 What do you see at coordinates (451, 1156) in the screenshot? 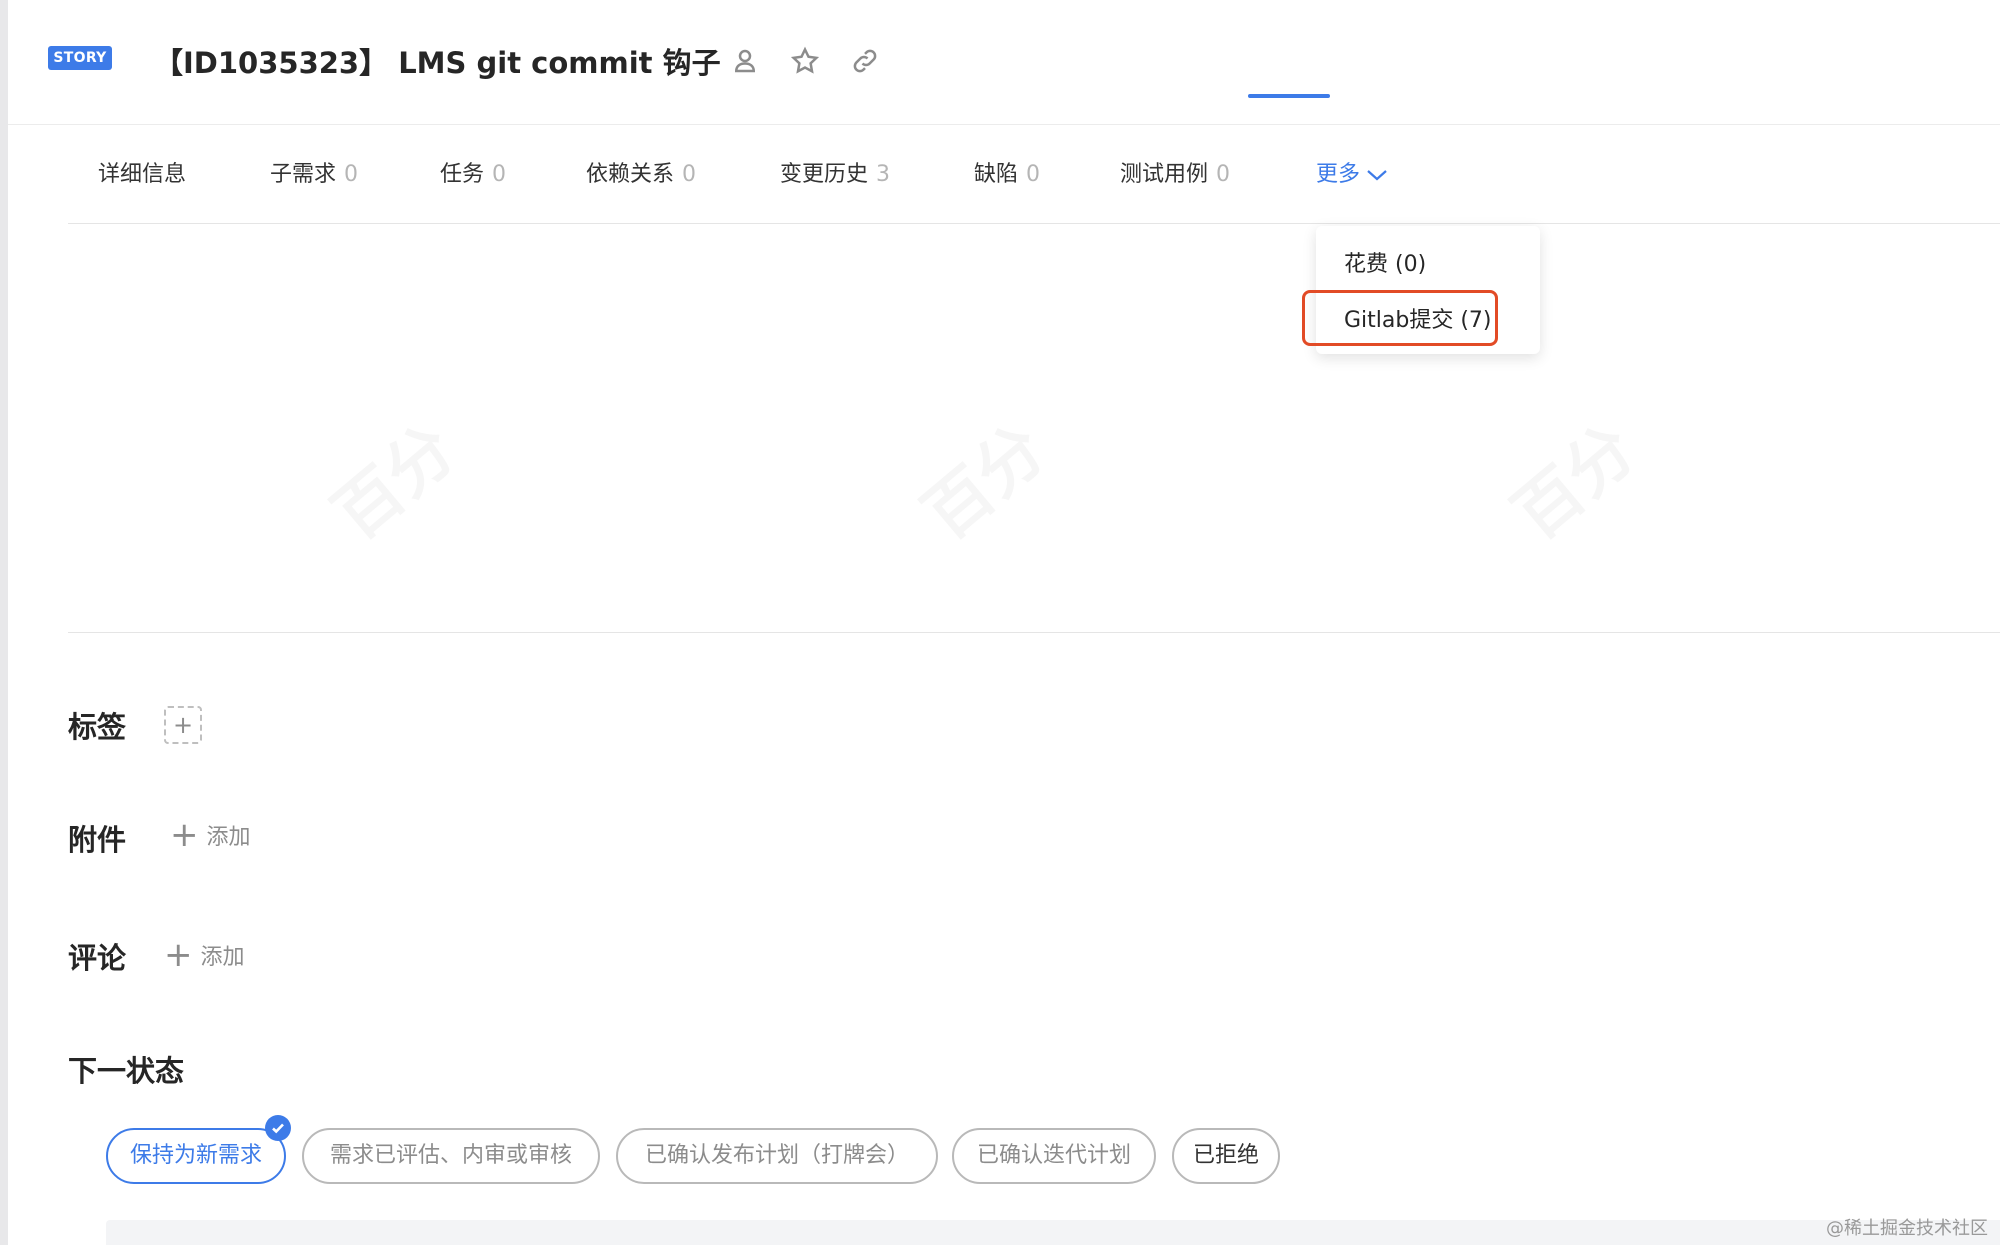
I see `status-evaluated: 需求已评估、内审或审核` at bounding box center [451, 1156].